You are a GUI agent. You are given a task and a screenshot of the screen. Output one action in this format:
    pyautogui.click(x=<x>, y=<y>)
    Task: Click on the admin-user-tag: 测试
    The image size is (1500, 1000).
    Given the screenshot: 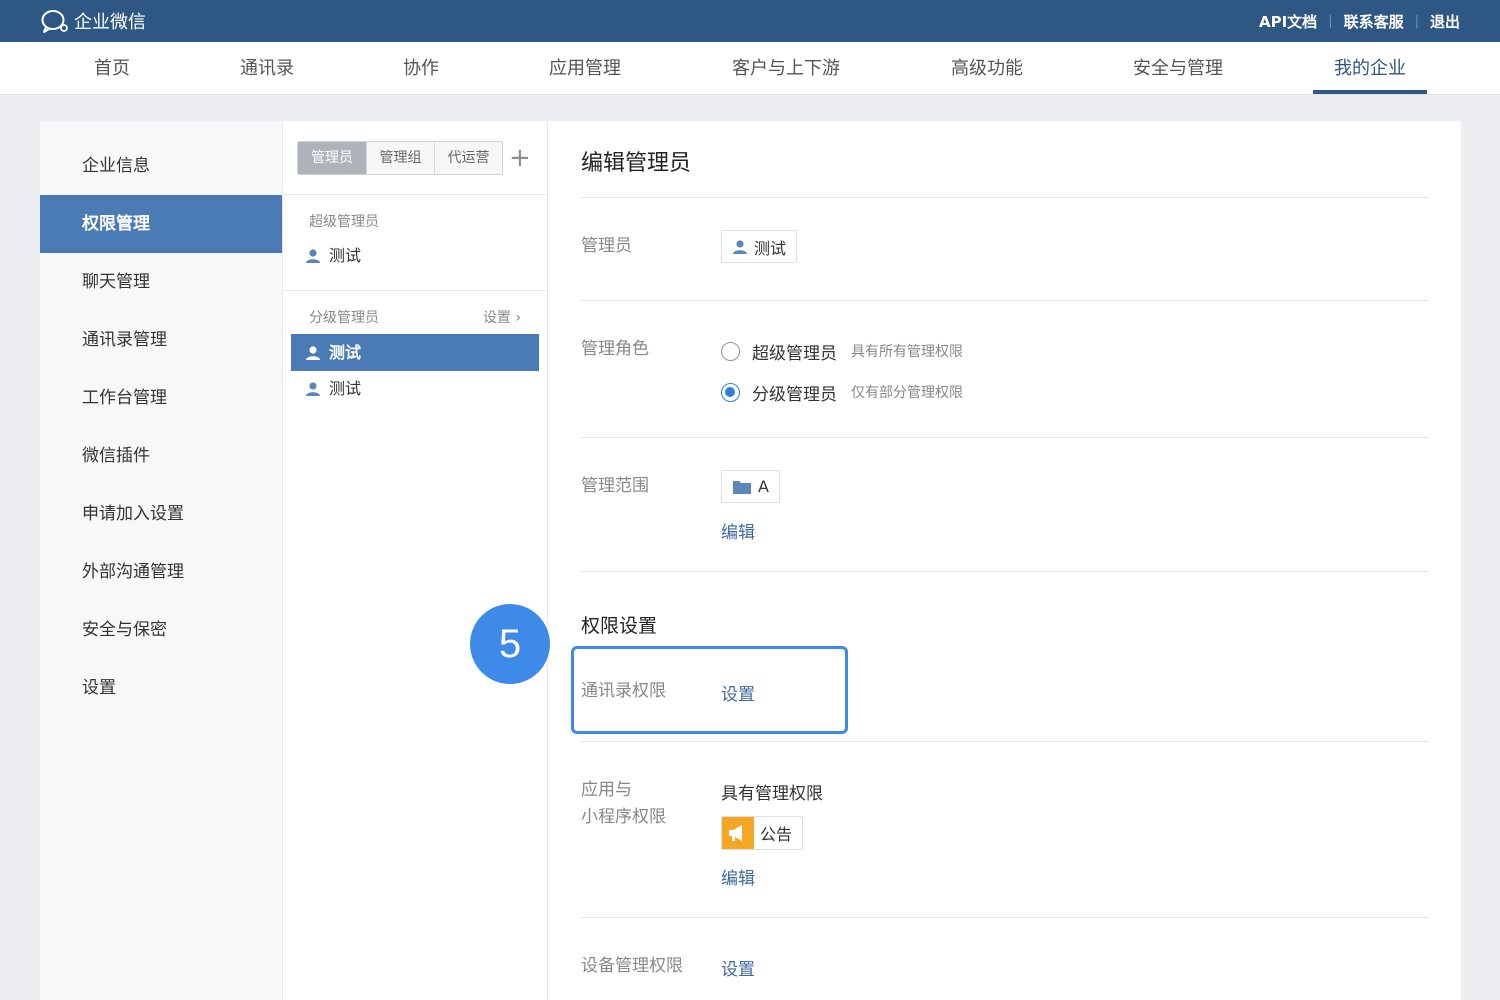 What is the action you would take?
    pyautogui.click(x=759, y=246)
    